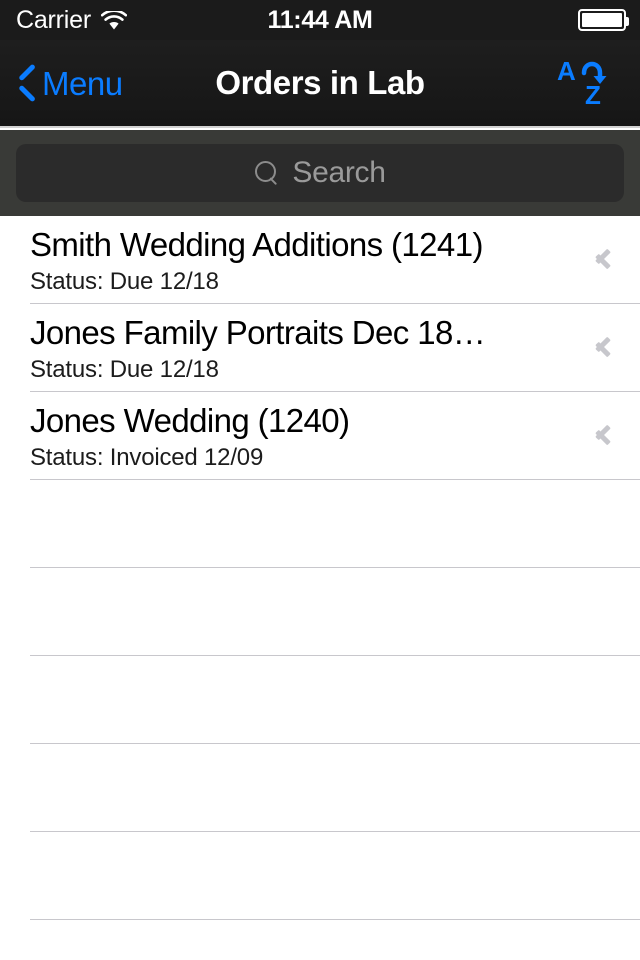 This screenshot has width=640, height=960. What do you see at coordinates (596, 75) in the screenshot?
I see `curved-arrow-icon` at bounding box center [596, 75].